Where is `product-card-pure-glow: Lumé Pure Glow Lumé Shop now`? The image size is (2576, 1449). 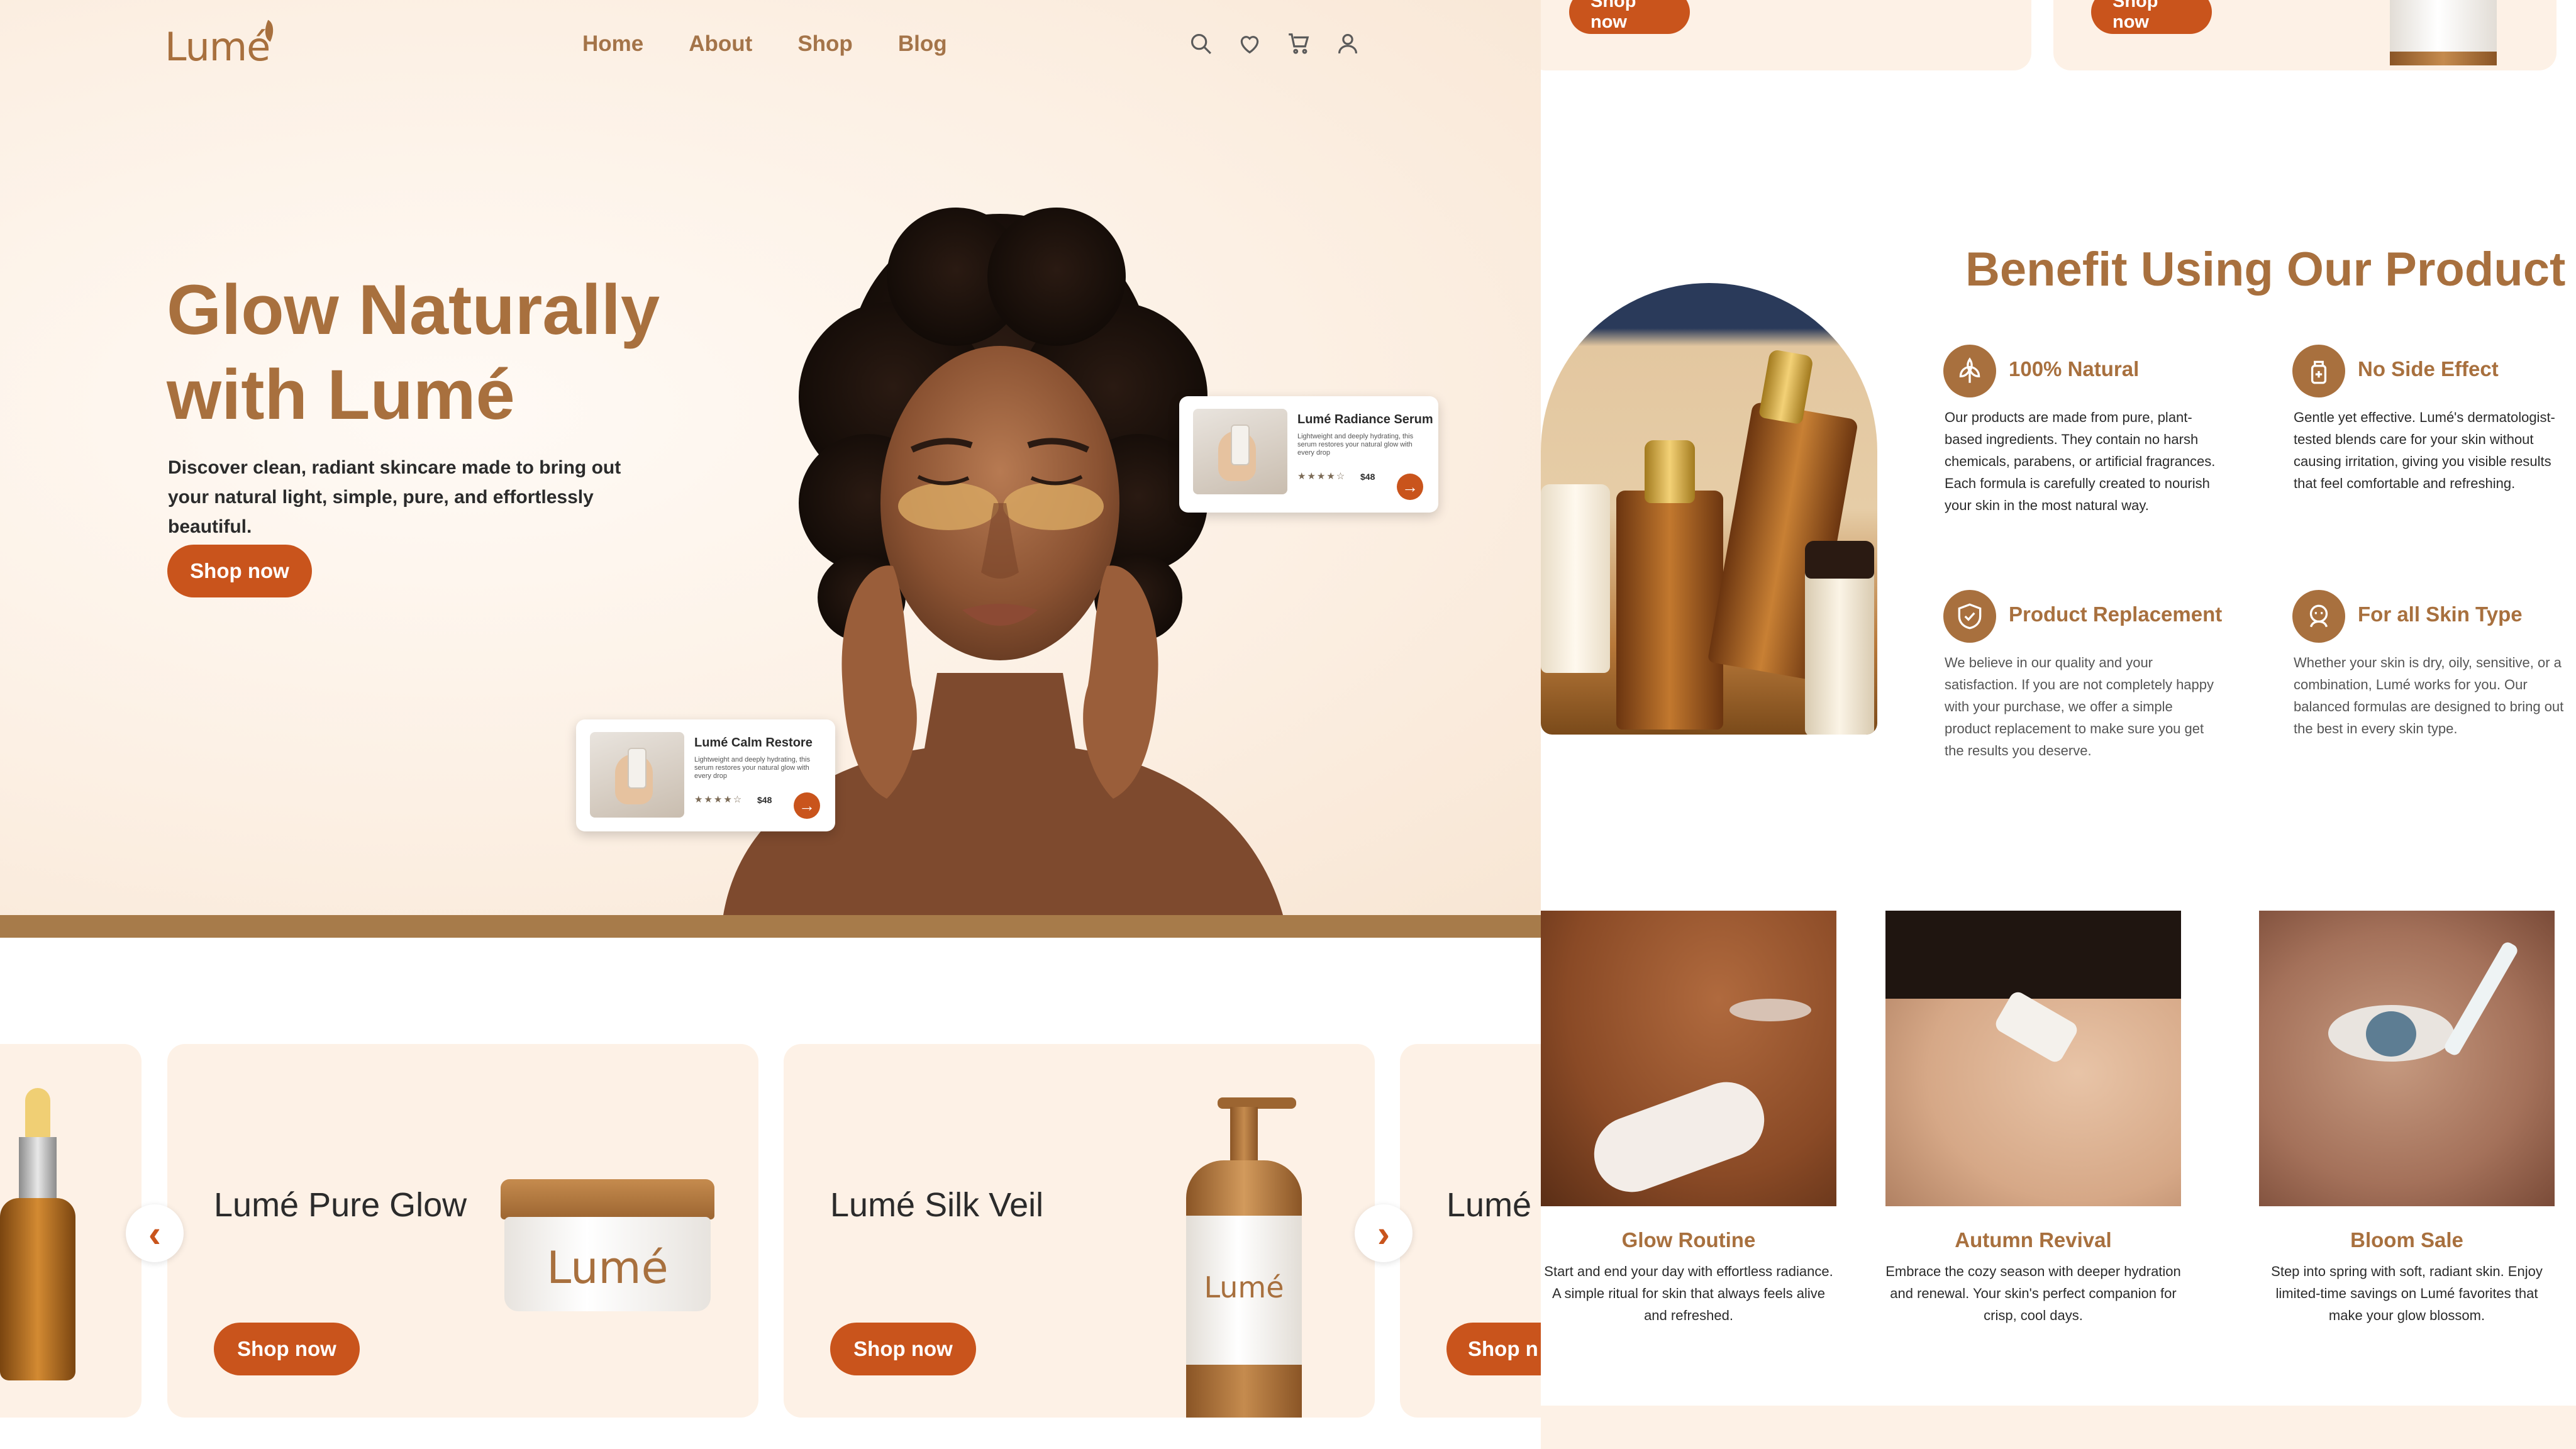
product-card-pure-glow: Lumé Pure Glow Lumé Shop now is located at coordinates (462, 1231).